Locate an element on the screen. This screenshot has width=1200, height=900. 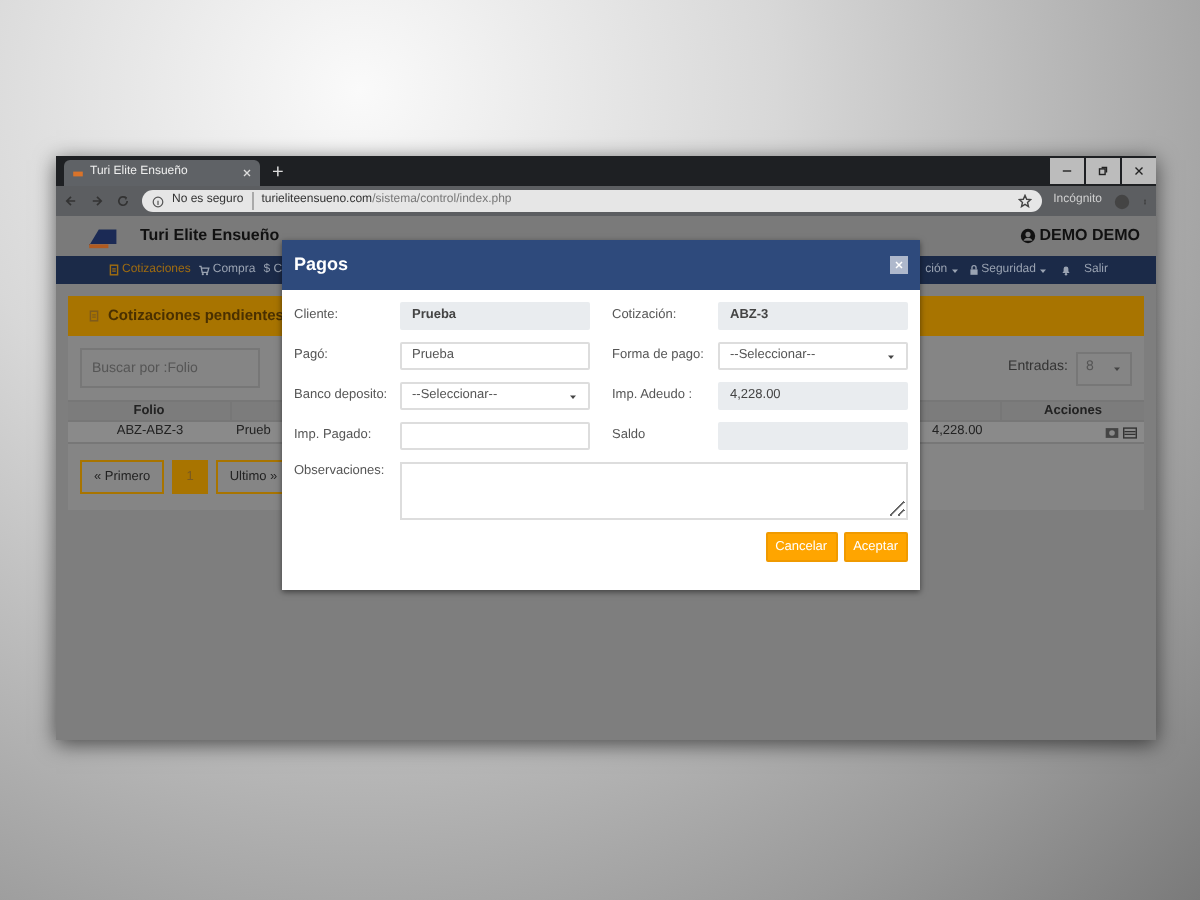
reload-icon is located at coordinates (123, 201).